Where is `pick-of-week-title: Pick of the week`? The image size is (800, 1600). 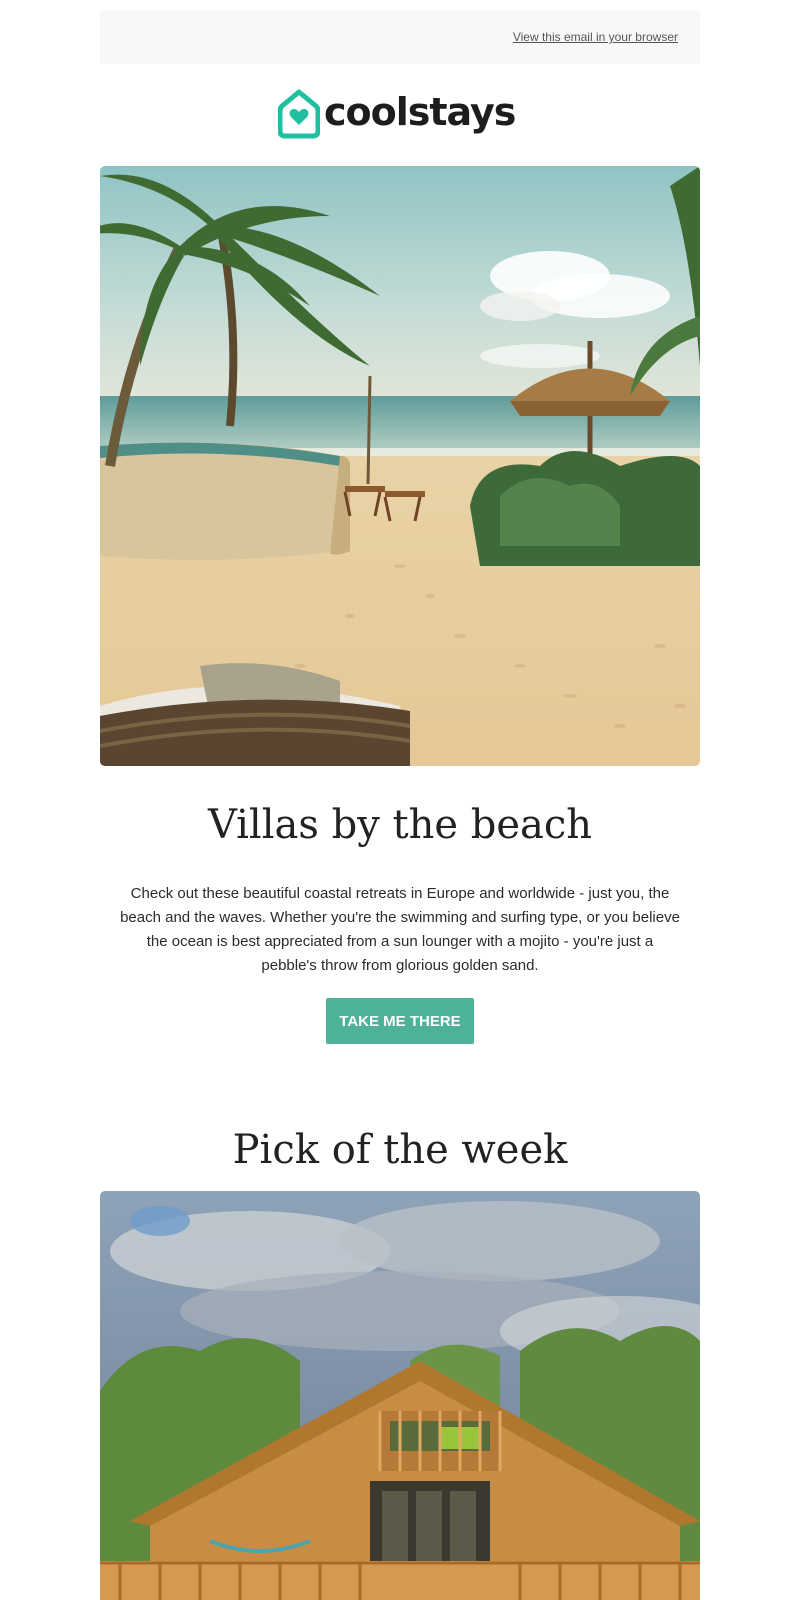
pick-of-week-title: Pick of the week is located at coordinates (400, 1150).